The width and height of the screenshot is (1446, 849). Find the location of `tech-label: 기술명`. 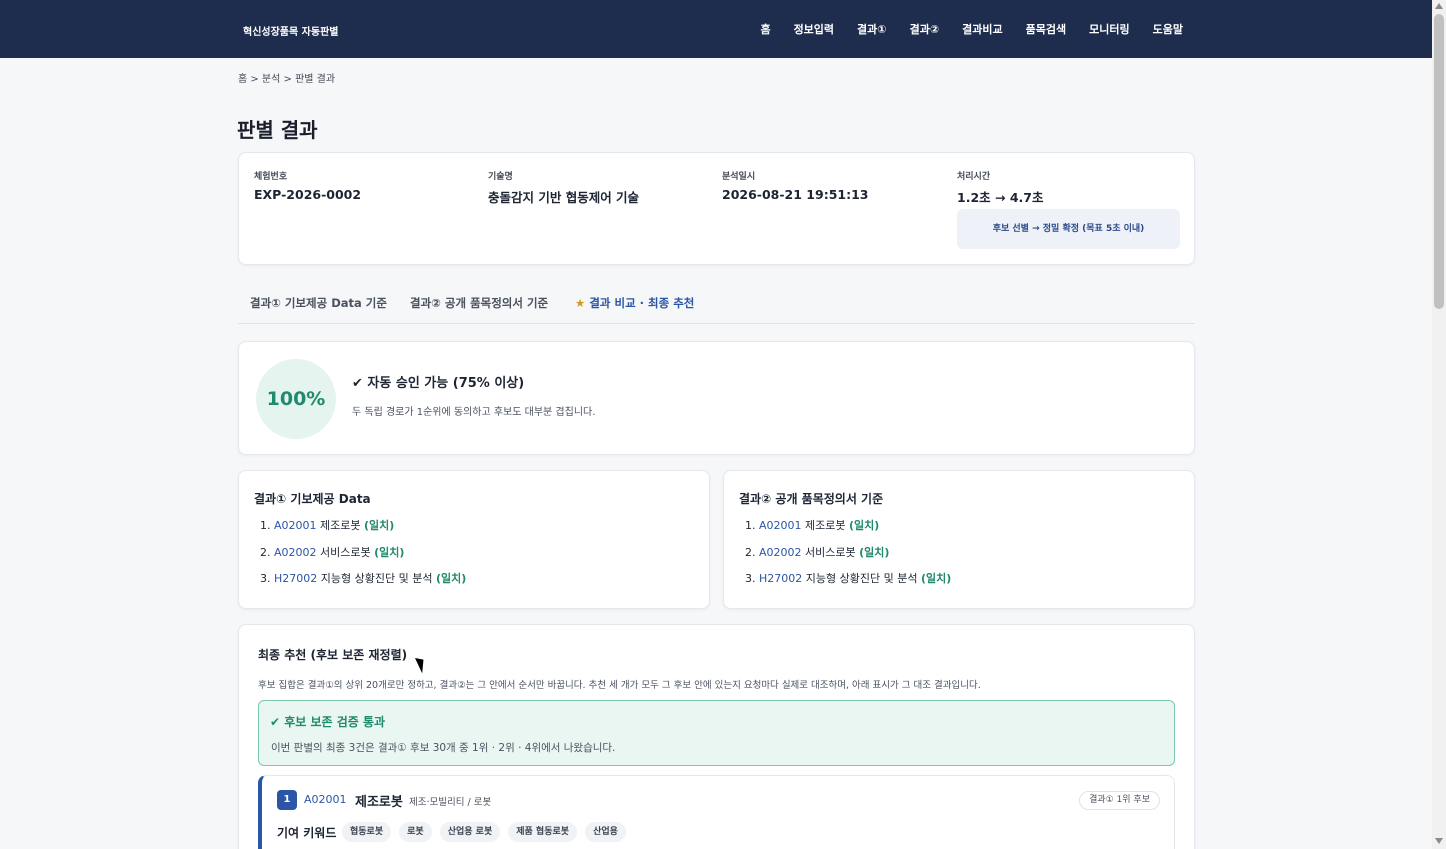

tech-label: 기술명 is located at coordinates (500, 177).